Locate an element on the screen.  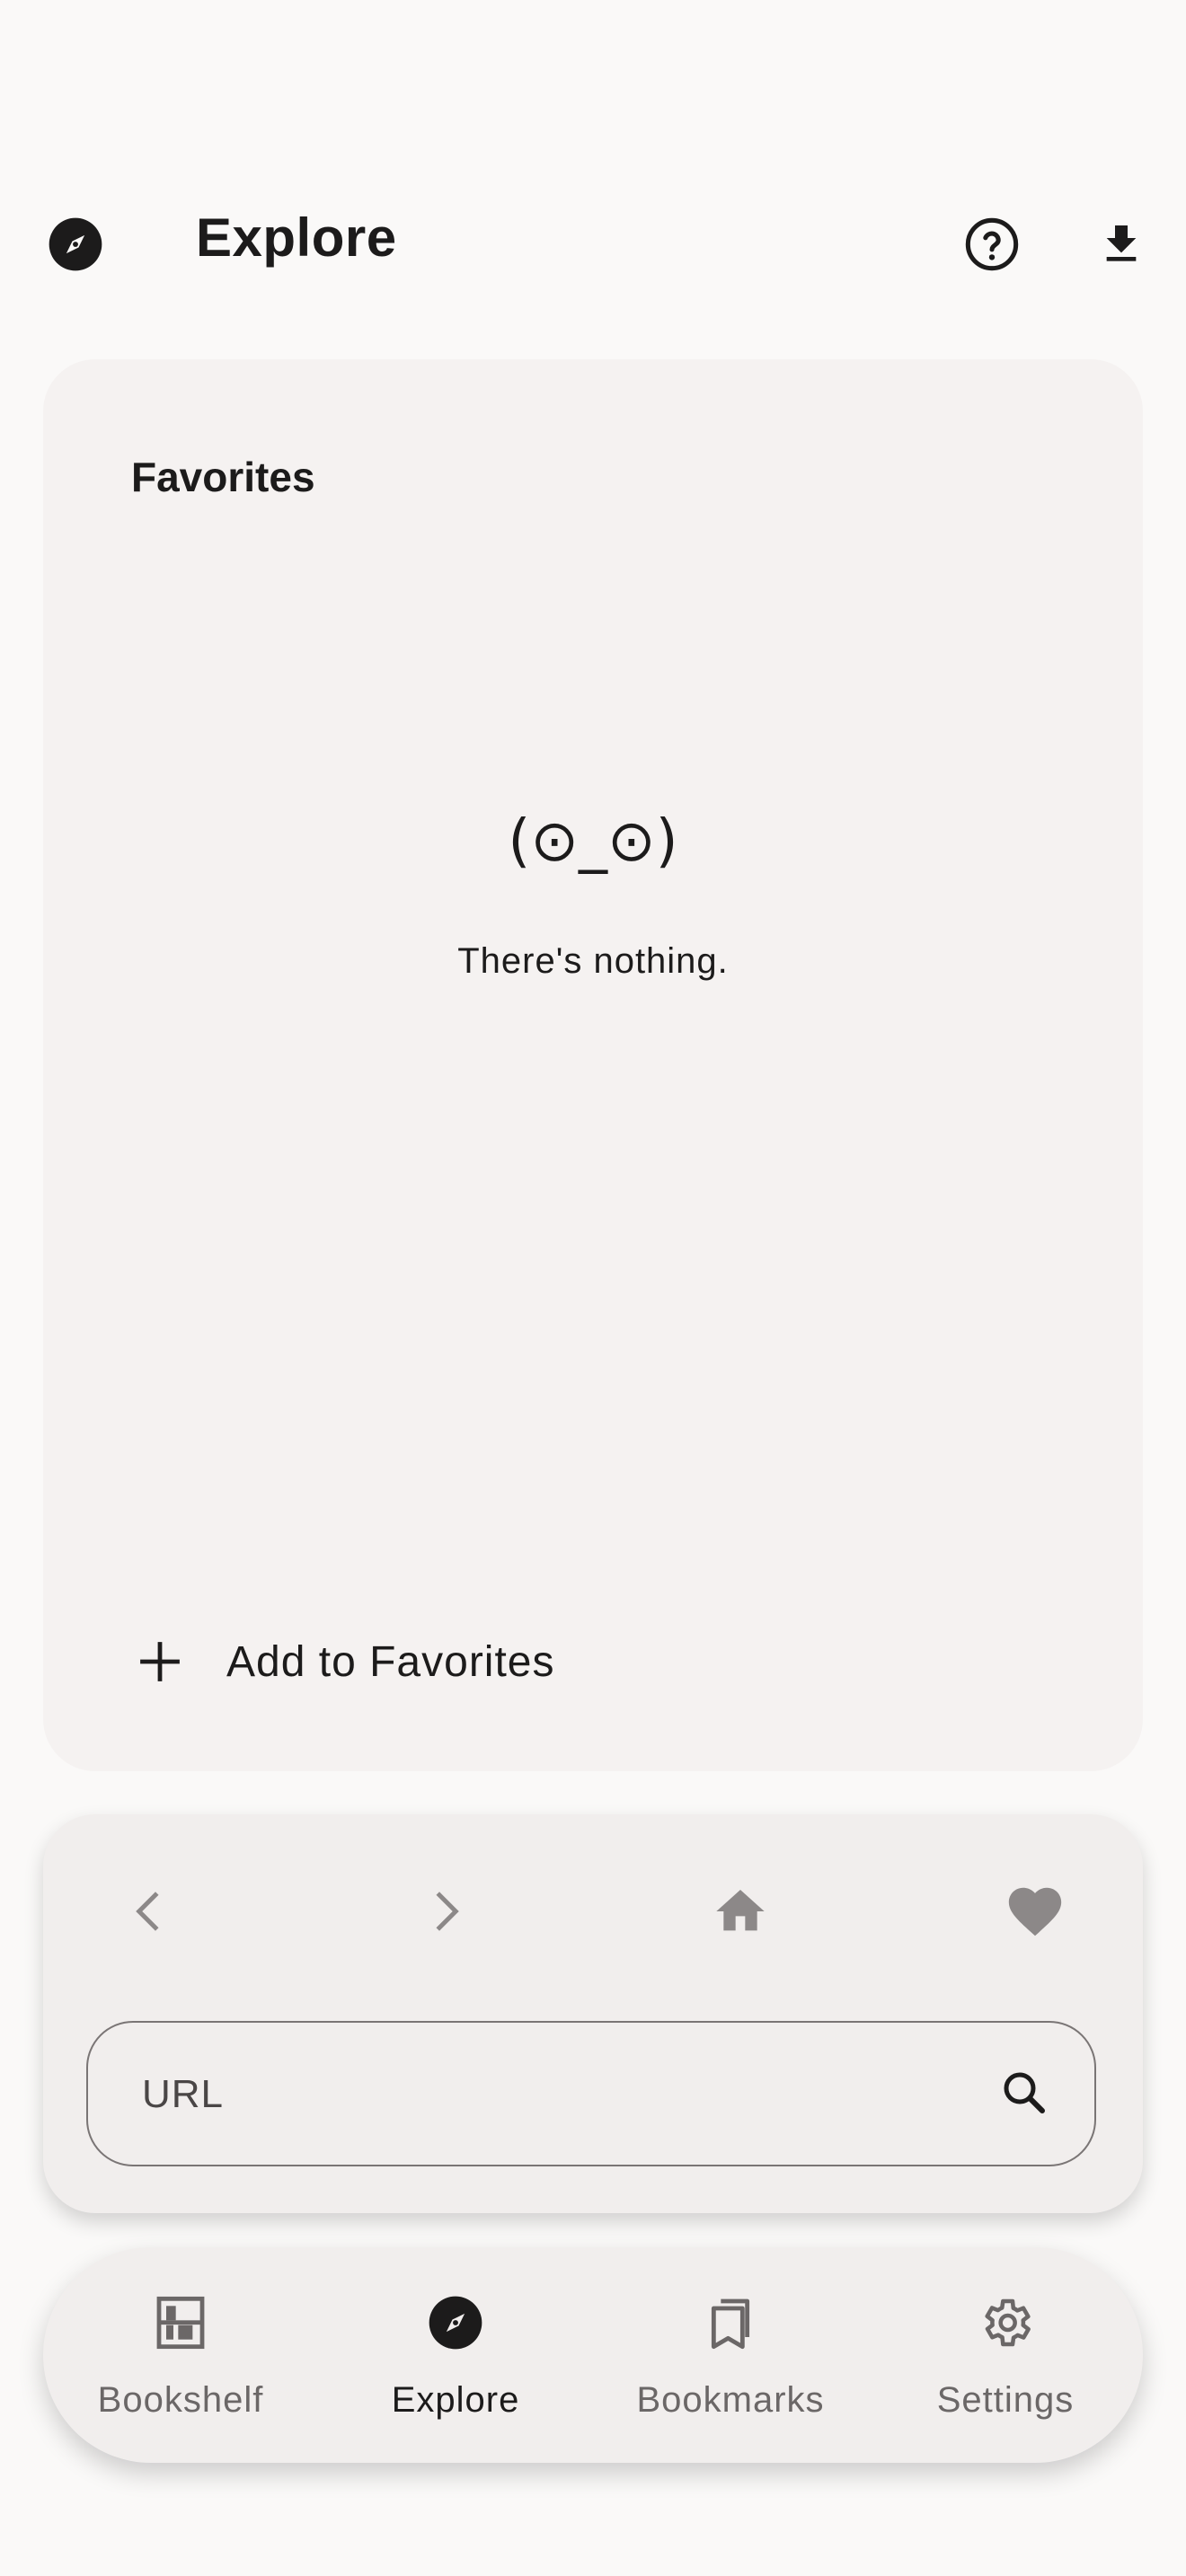
nav-item-explore: Explore is located at coordinates (455, 2355).